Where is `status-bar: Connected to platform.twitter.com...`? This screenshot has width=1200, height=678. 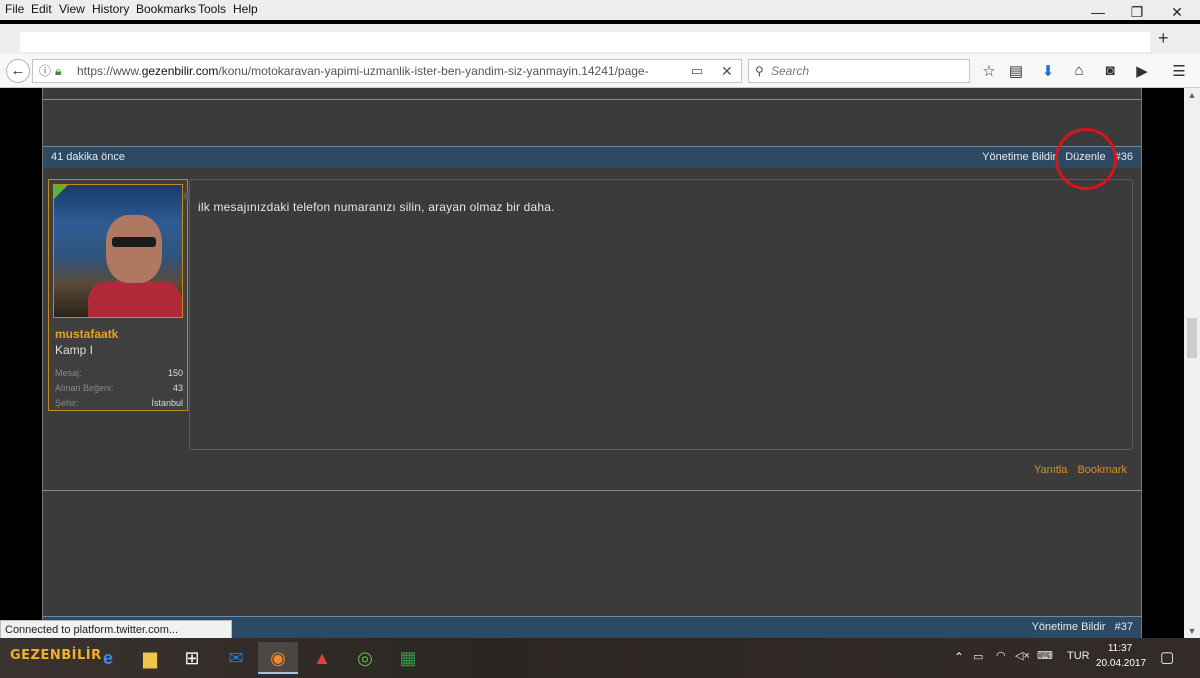 status-bar: Connected to platform.twitter.com... is located at coordinates (116, 630).